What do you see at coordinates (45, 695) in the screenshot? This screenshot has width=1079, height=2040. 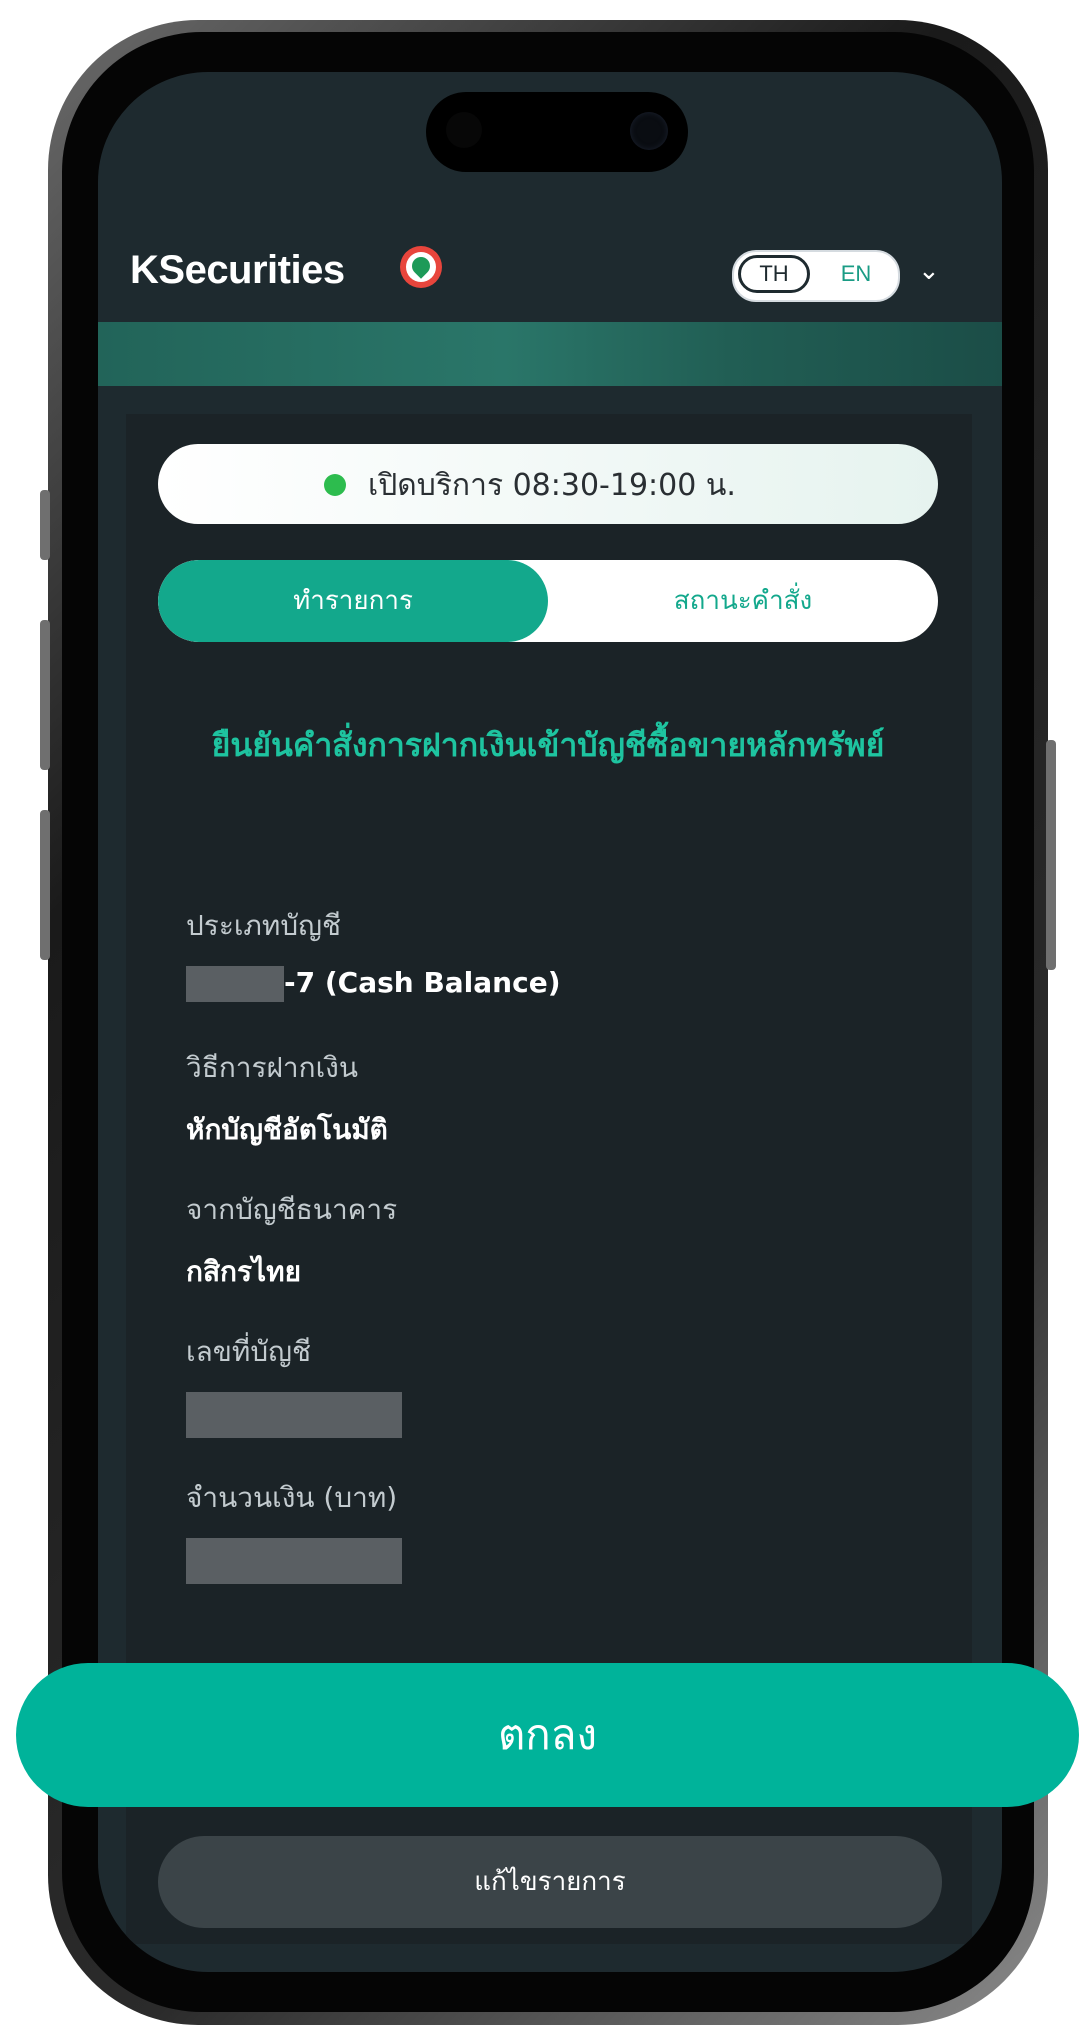 I see `phone-volume-up-button` at bounding box center [45, 695].